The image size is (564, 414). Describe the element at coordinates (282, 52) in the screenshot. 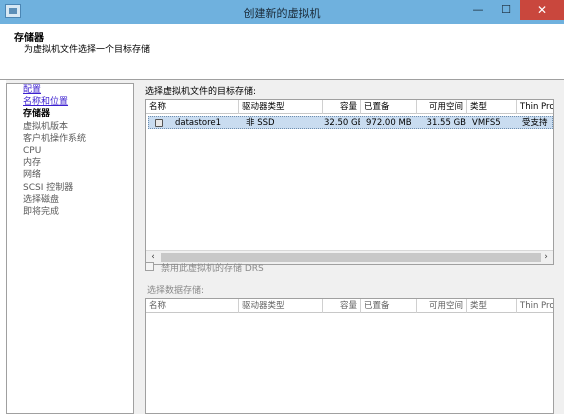

I see `wizard-header: 存储器 为虚拟机文件选择一个目标存储` at that location.